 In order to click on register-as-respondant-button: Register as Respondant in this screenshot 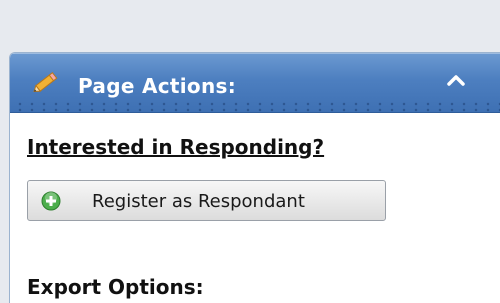, I will do `click(206, 200)`.